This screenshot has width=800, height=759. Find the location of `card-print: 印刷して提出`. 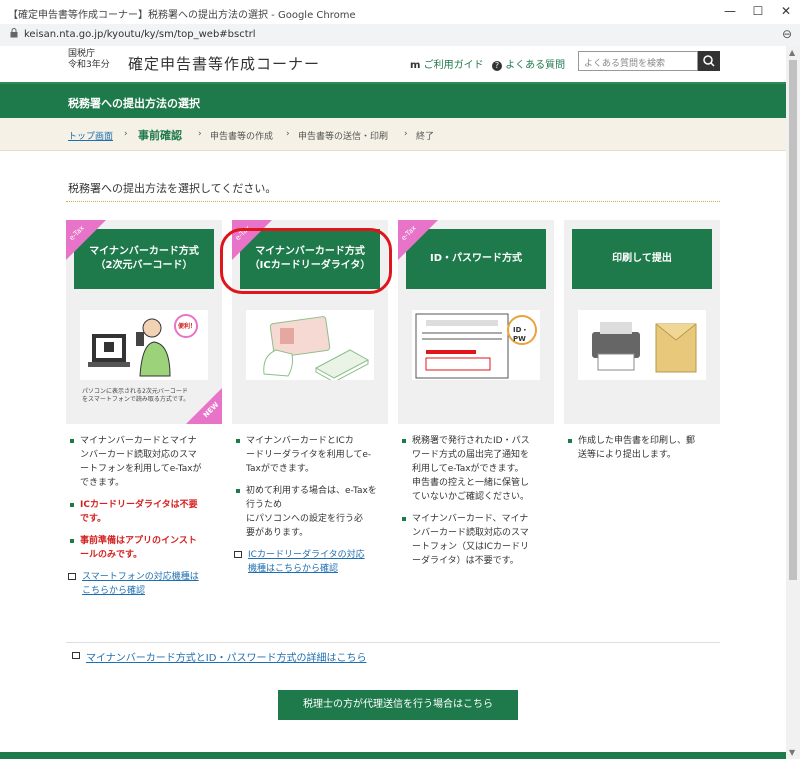

card-print: 印刷して提出 is located at coordinates (642, 322).